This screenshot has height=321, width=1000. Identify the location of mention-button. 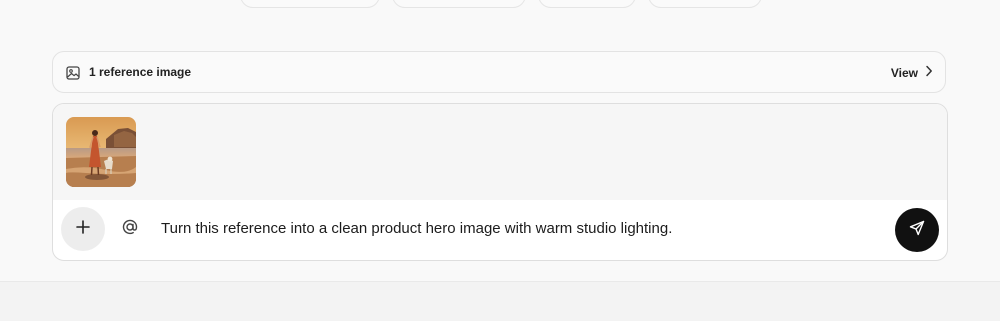
(130, 229).